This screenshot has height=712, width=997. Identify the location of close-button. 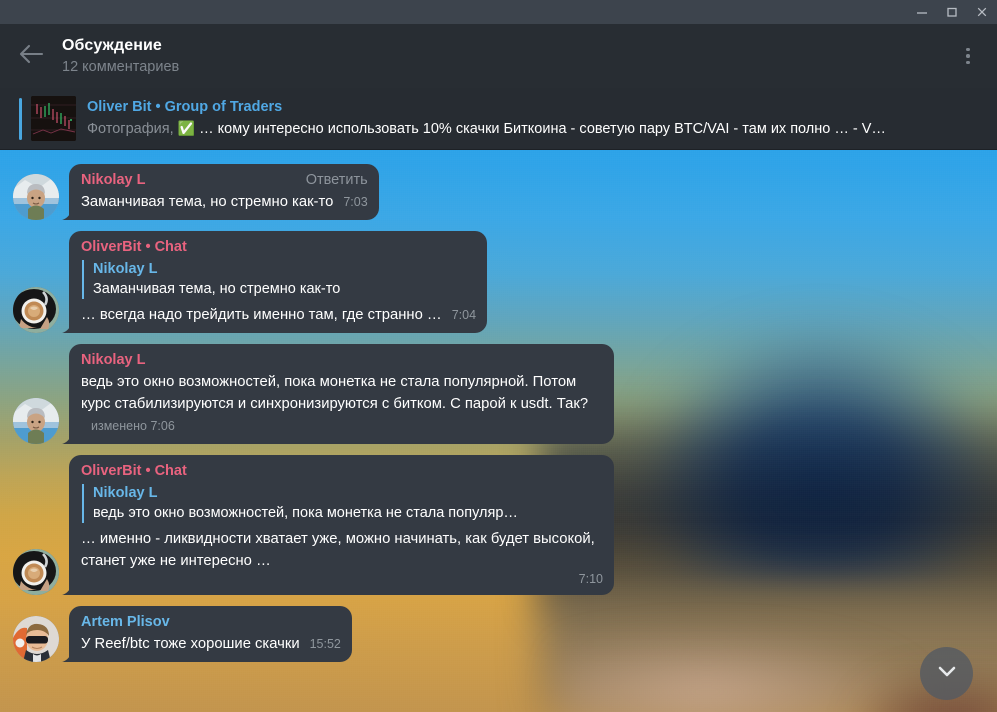
(982, 12).